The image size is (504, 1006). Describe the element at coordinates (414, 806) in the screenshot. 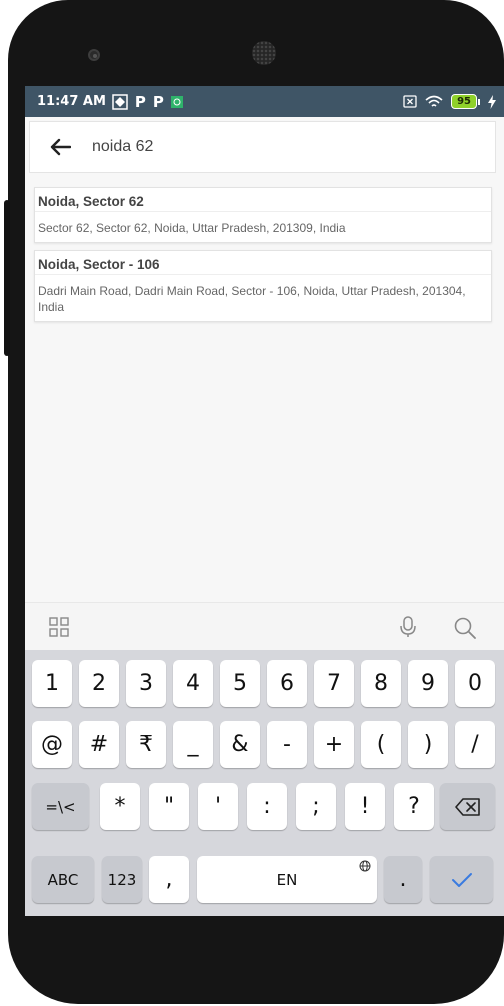

I see `key-question: ?` at that location.